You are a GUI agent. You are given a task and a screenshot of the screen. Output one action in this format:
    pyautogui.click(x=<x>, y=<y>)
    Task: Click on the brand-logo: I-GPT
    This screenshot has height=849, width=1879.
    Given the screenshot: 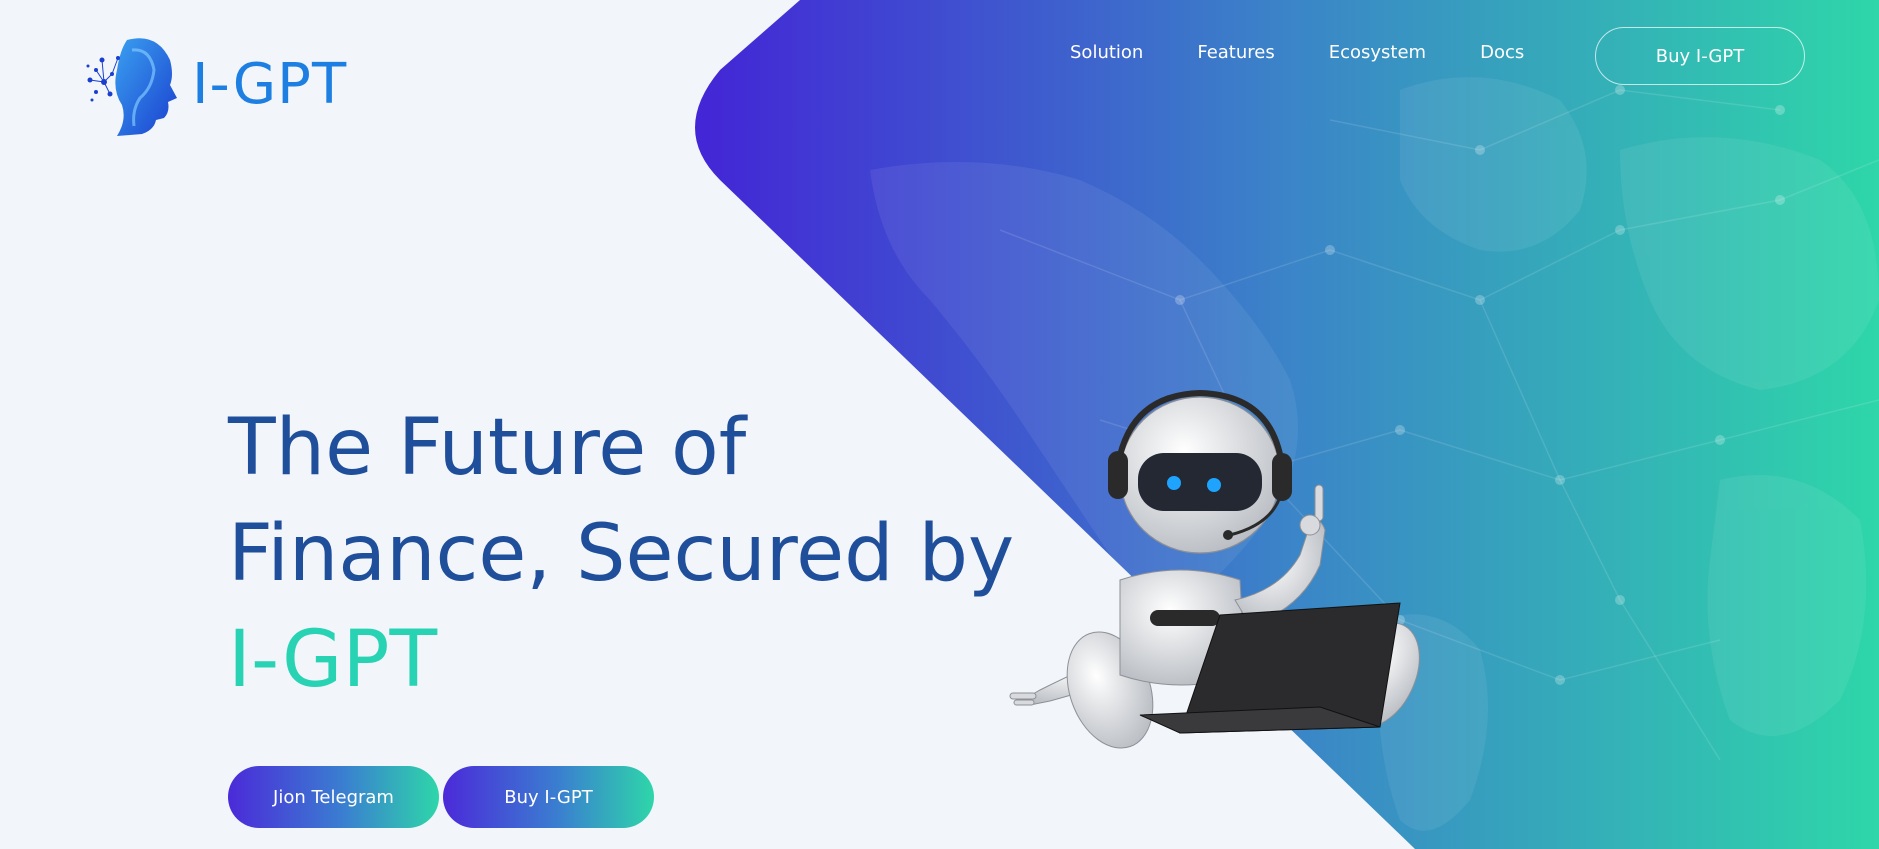 What is the action you would take?
    pyautogui.click(x=214, y=85)
    